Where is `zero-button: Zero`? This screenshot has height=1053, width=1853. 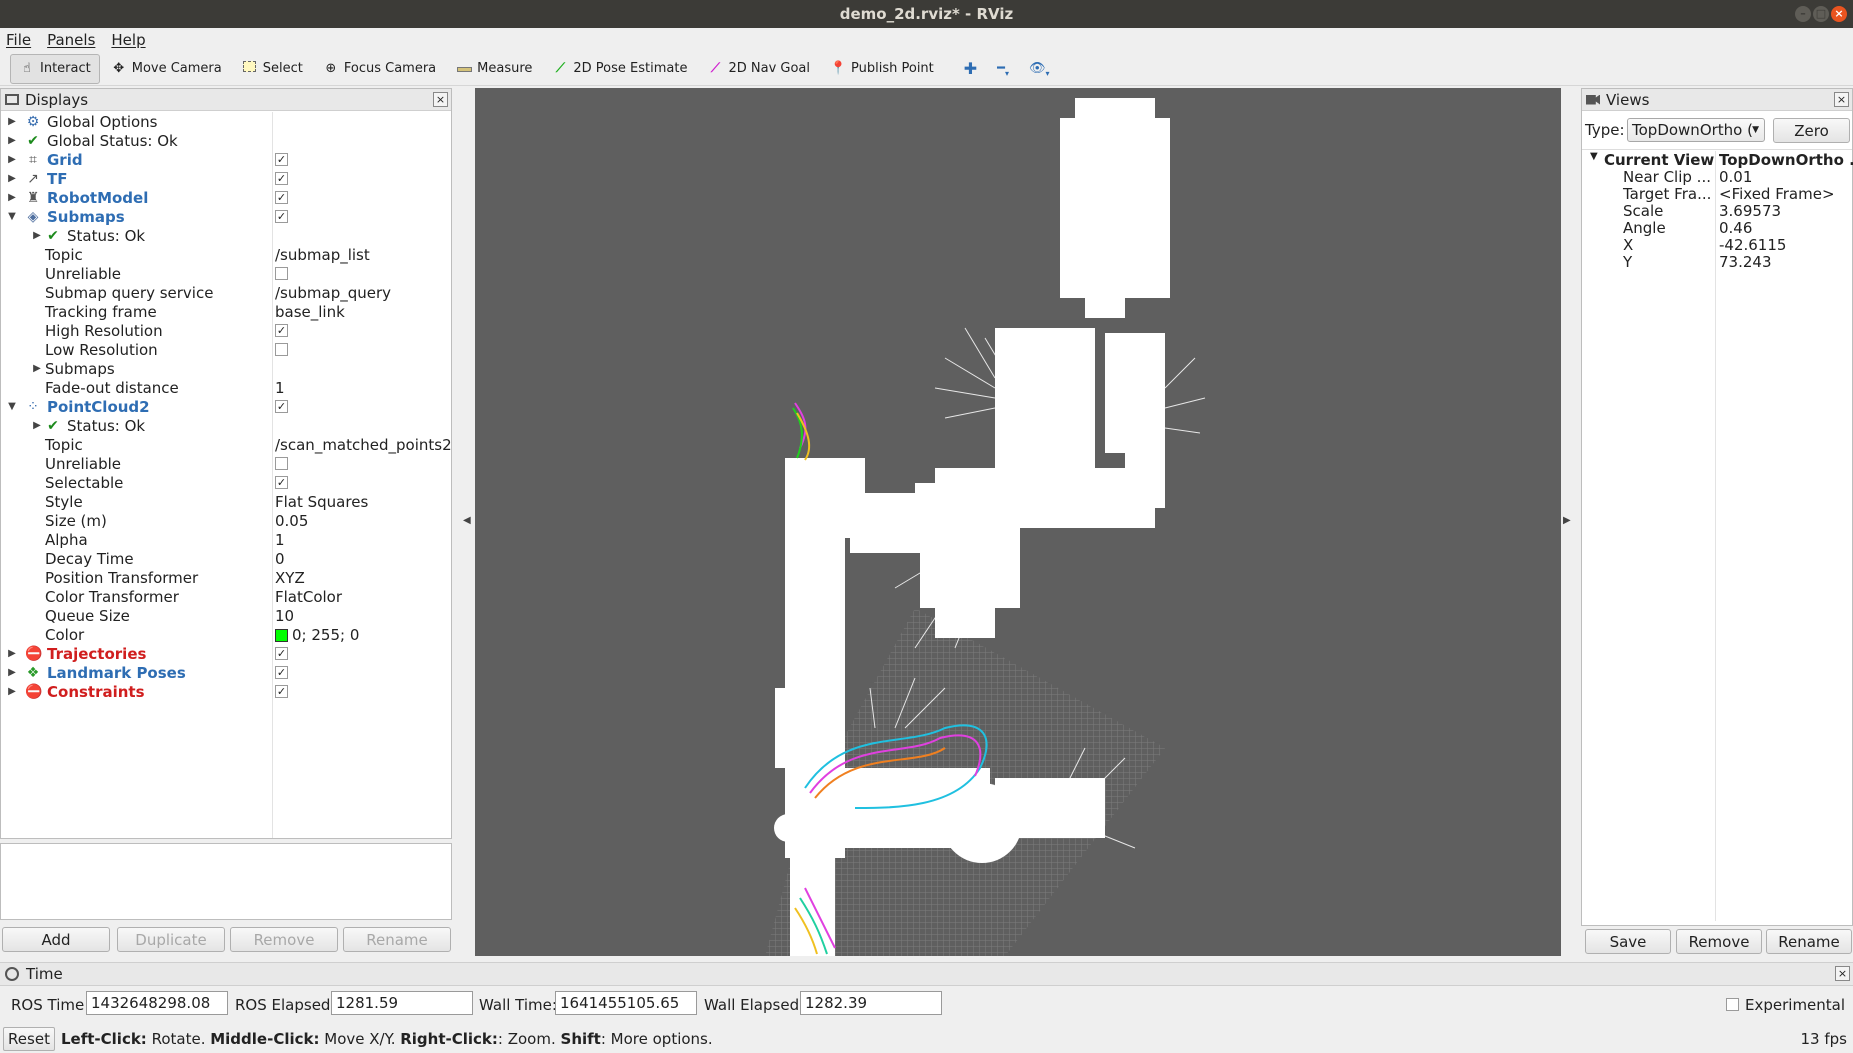 zero-button: Zero is located at coordinates (1811, 130).